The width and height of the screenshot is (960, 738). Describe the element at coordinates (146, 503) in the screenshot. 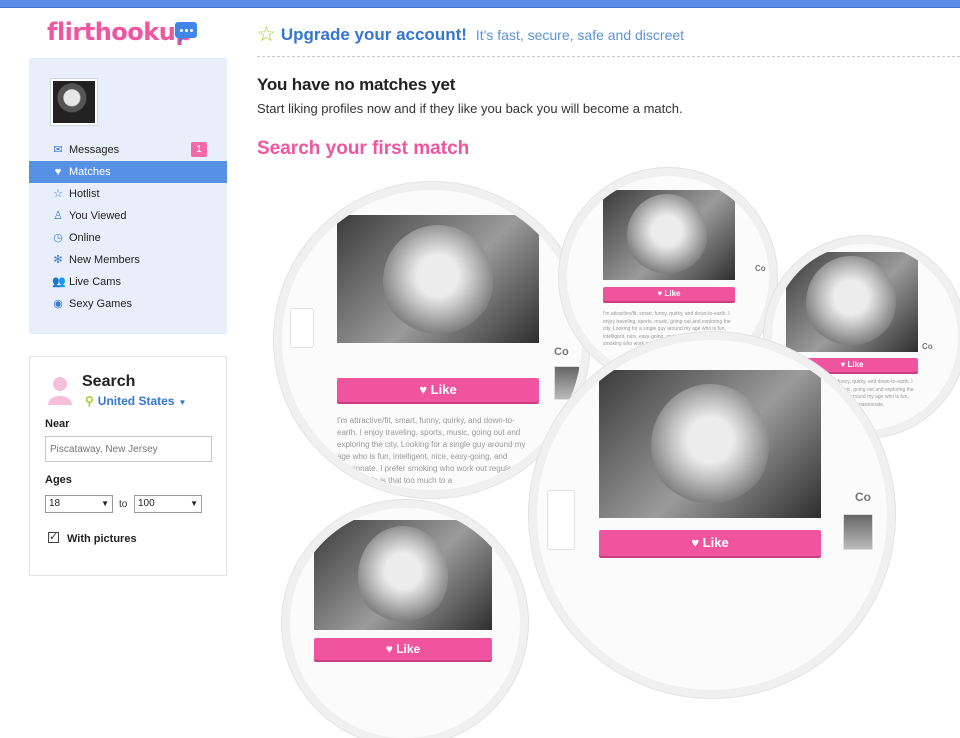

I see `age-to-value: 100` at that location.